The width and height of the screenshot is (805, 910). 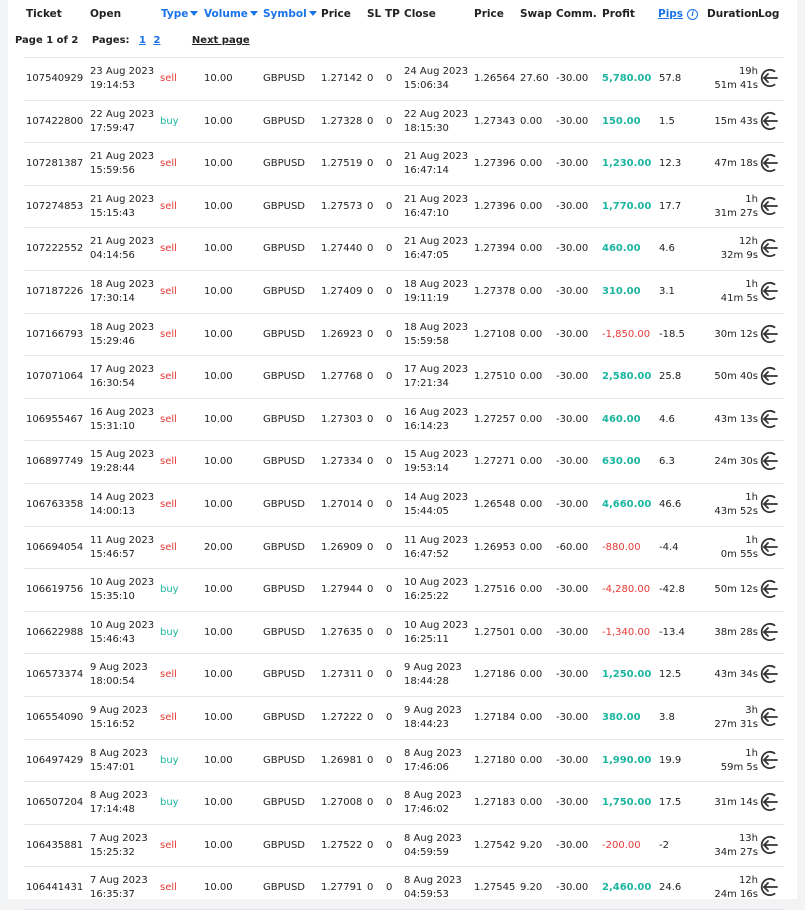 What do you see at coordinates (112, 639) in the screenshot?
I see `open-time: 15:46:43` at bounding box center [112, 639].